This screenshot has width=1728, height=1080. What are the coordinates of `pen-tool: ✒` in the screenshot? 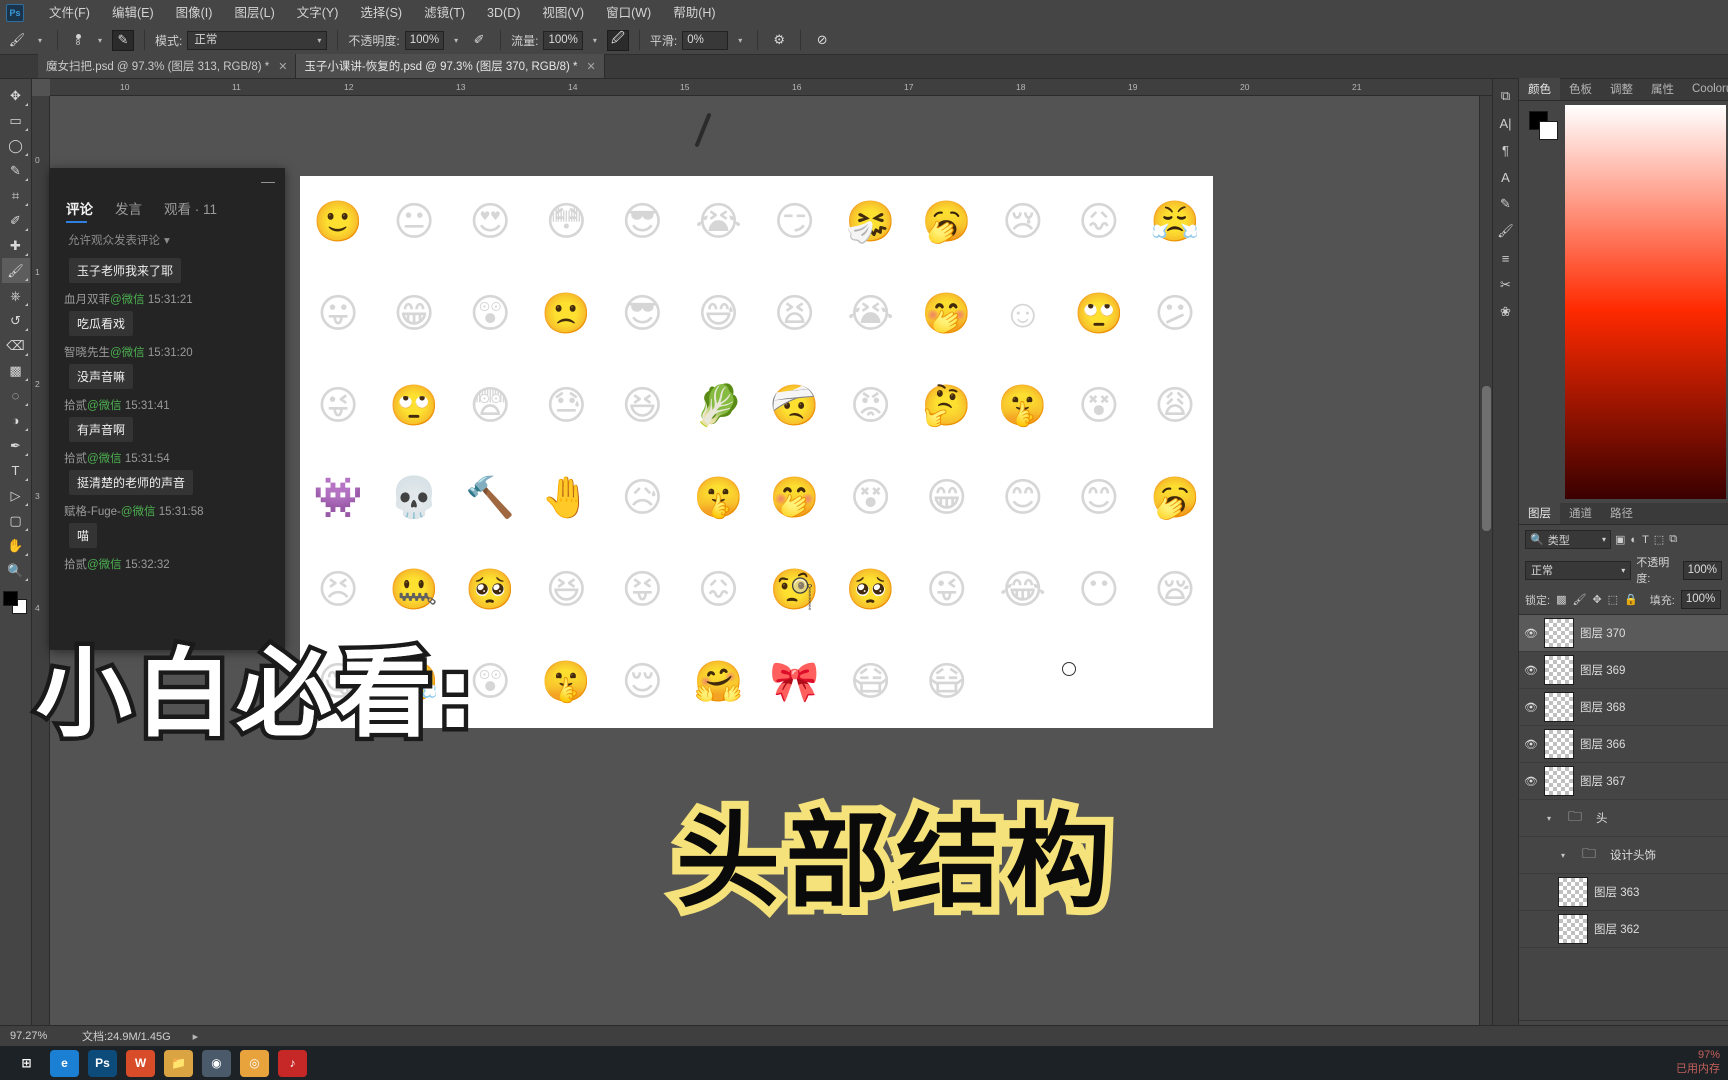 It's located at (16, 445).